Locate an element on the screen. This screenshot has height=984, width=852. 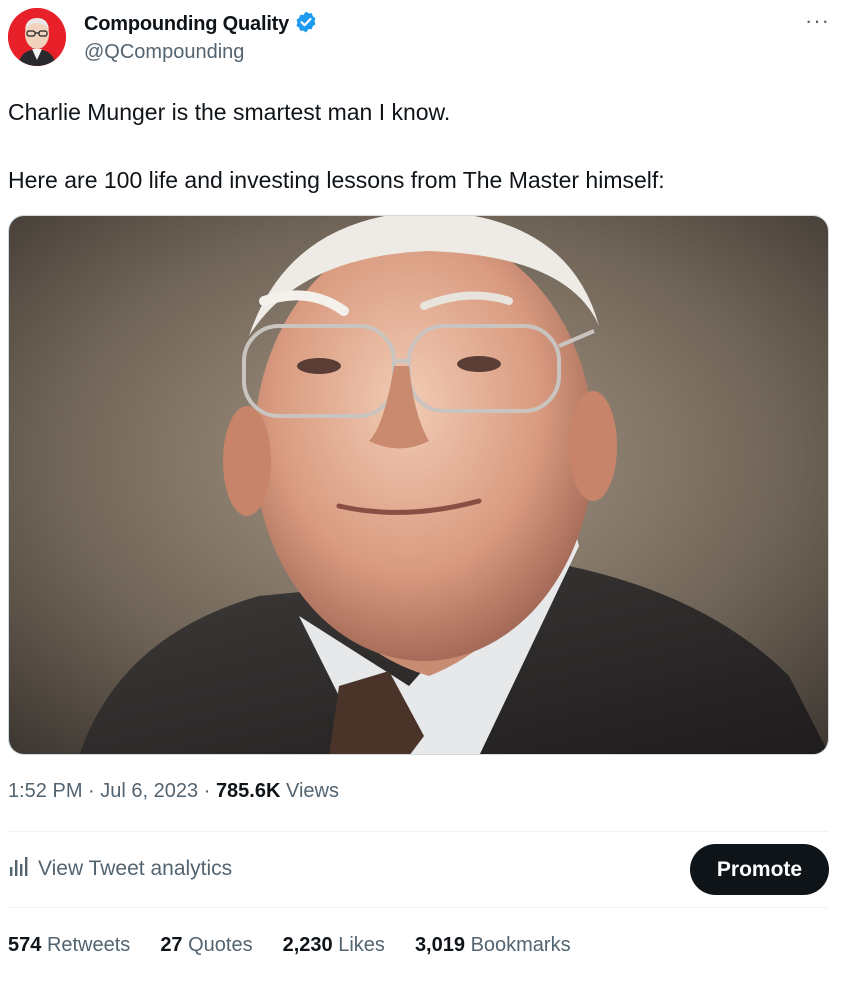
promote-button: Promote is located at coordinates (759, 869).